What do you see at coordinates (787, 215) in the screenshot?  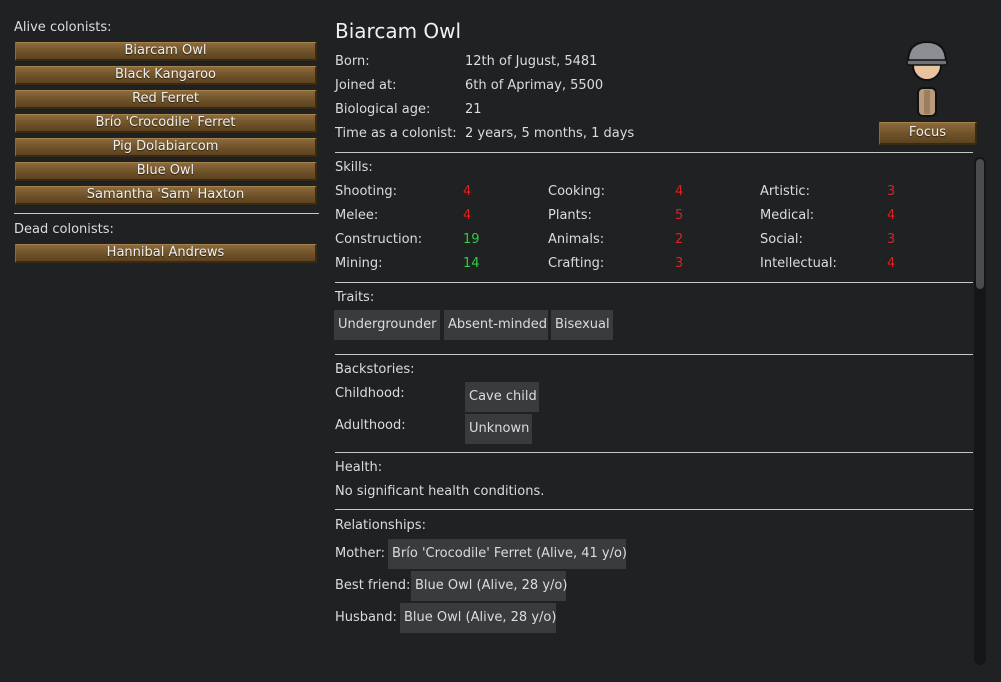 I see `skill-medical-label: Medical:` at bounding box center [787, 215].